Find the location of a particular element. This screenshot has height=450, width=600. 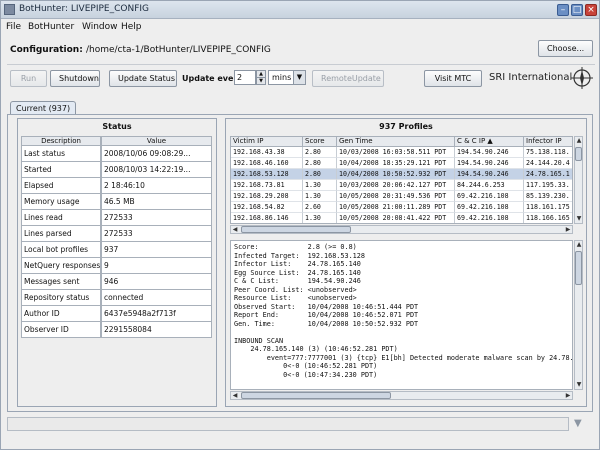

table-row: NetQuery responses 9 is located at coordinates (116, 266).